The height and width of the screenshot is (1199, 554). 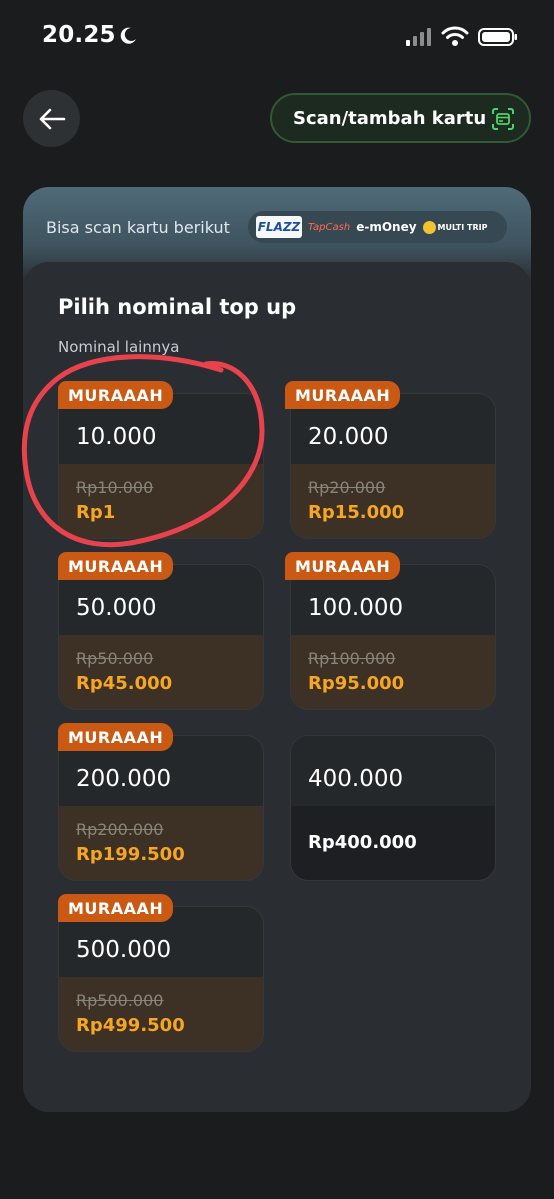 What do you see at coordinates (348, 437) in the screenshot?
I see `tile-nominal: 20.000` at bounding box center [348, 437].